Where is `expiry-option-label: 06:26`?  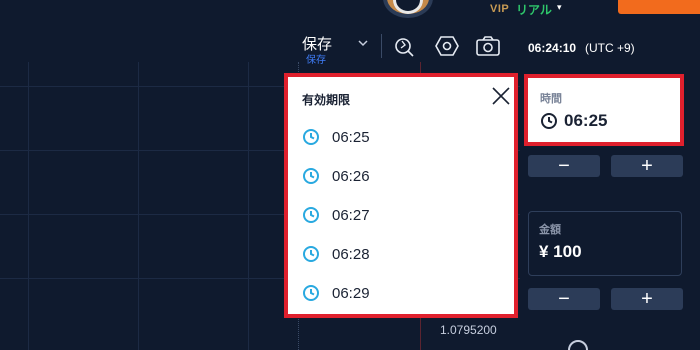
expiry-option-label: 06:26 is located at coordinates (351, 176).